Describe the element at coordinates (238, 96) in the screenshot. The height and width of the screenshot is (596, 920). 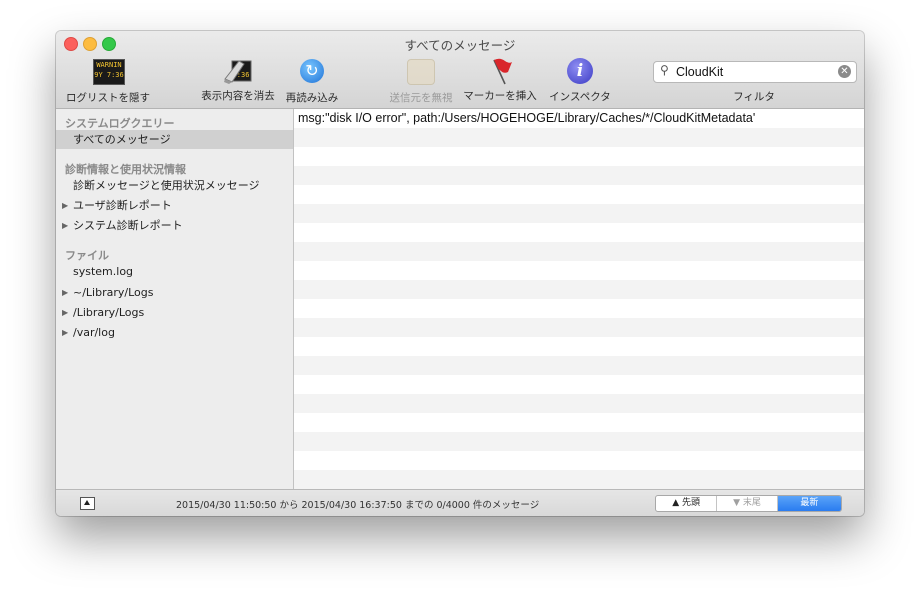
I see `clear-display-label: 表示内容を消去` at that location.